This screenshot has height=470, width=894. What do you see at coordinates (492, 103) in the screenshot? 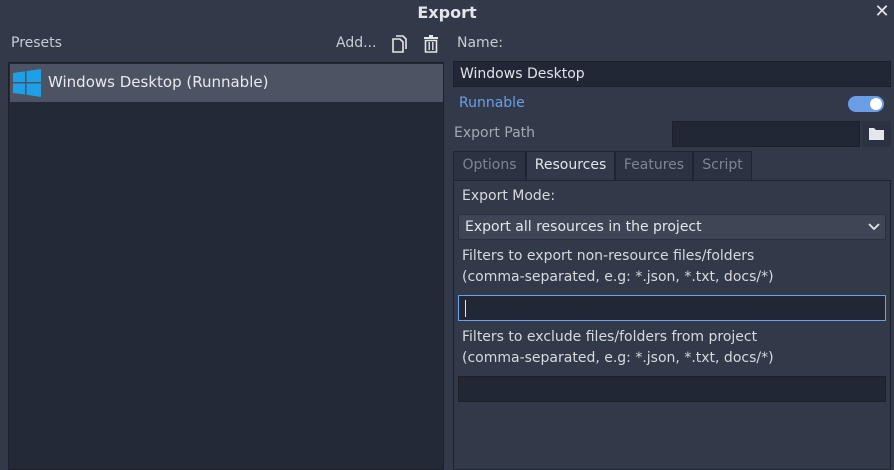
I see `runnable-label: Runnable` at bounding box center [492, 103].